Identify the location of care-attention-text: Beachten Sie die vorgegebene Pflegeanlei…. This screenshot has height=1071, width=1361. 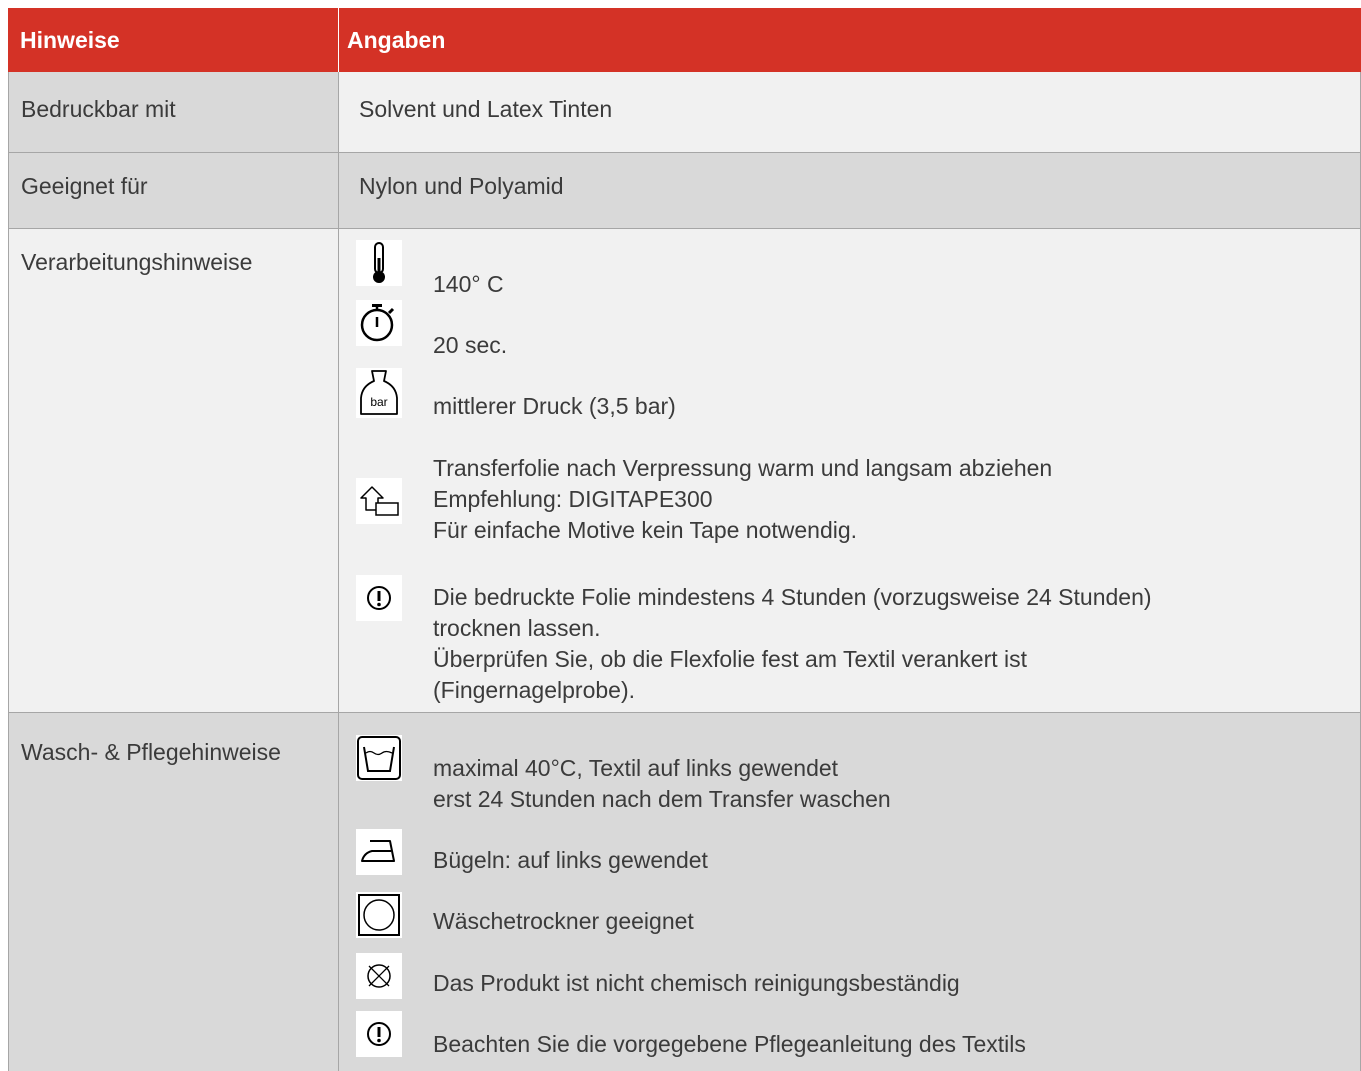
(729, 1044).